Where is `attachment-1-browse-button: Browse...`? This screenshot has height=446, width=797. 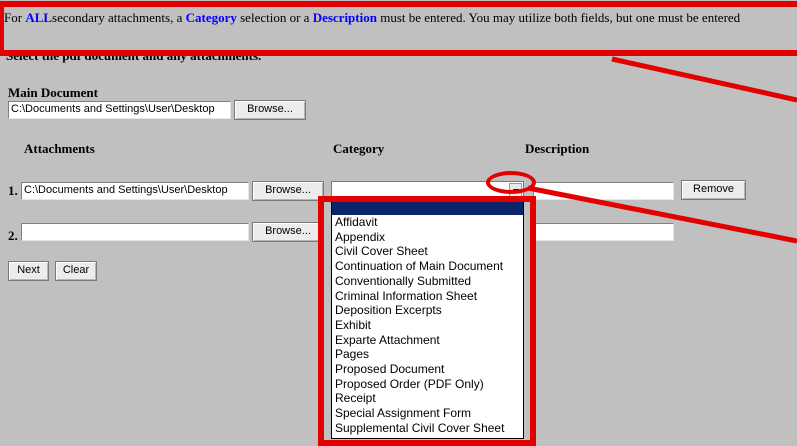 attachment-1-browse-button: Browse... is located at coordinates (288, 191).